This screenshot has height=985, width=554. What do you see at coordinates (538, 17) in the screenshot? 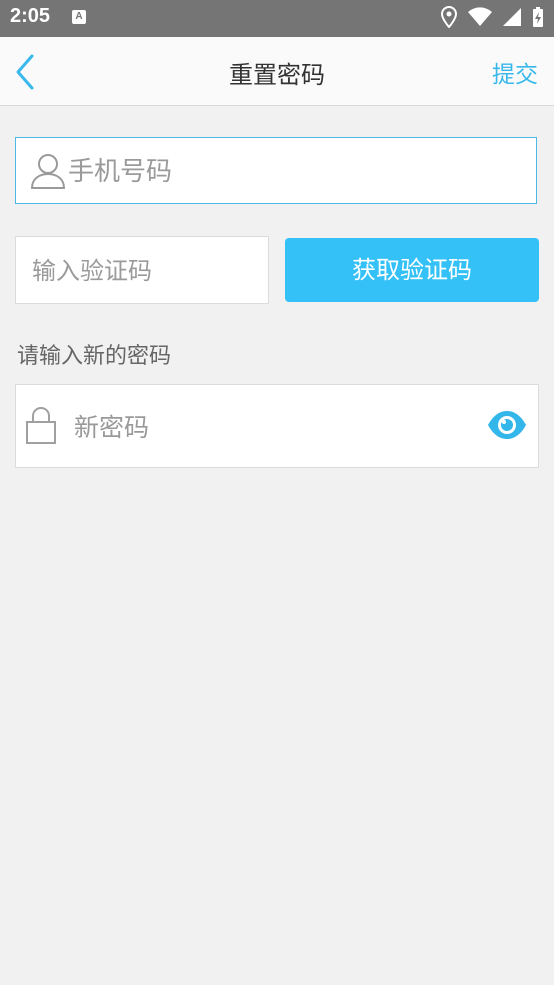
I see `battery-charging-icon` at bounding box center [538, 17].